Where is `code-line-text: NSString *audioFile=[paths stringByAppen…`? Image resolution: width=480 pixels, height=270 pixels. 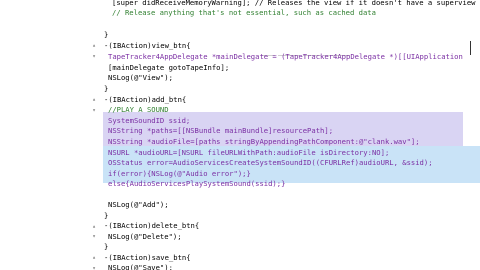 code-line-text: NSString *audioFile=[paths stringByAppen… is located at coordinates (264, 141).